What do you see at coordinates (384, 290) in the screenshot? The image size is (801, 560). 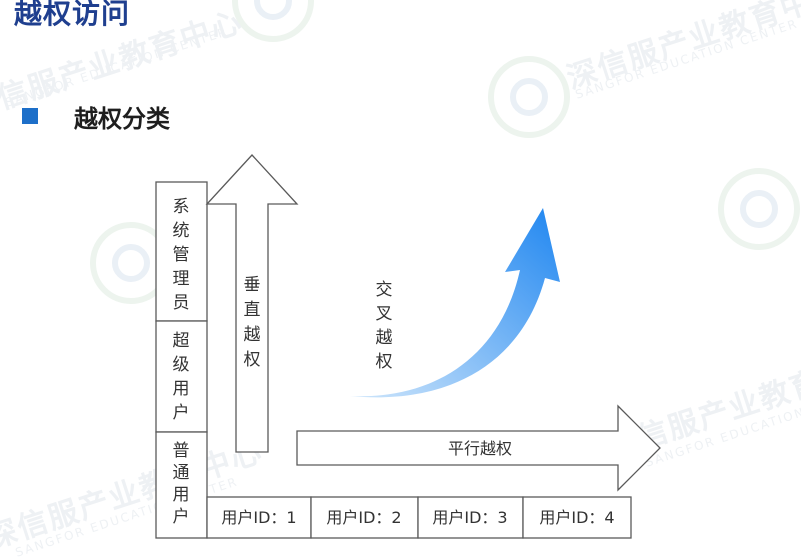 I see `cross-label-char: 交` at bounding box center [384, 290].